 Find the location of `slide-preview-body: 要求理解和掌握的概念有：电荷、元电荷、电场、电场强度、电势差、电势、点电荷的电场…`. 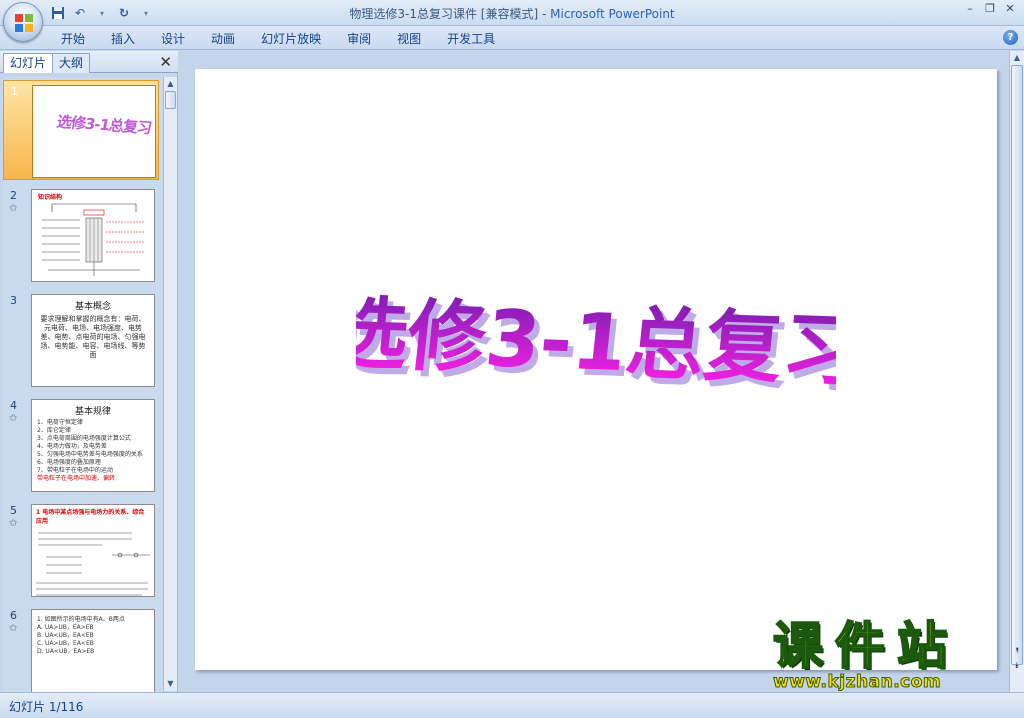

slide-preview-body: 要求理解和掌握的概念有：电荷、元电荷、电场、电场强度、电势差、电势、点电荷的电场… is located at coordinates (93, 337).